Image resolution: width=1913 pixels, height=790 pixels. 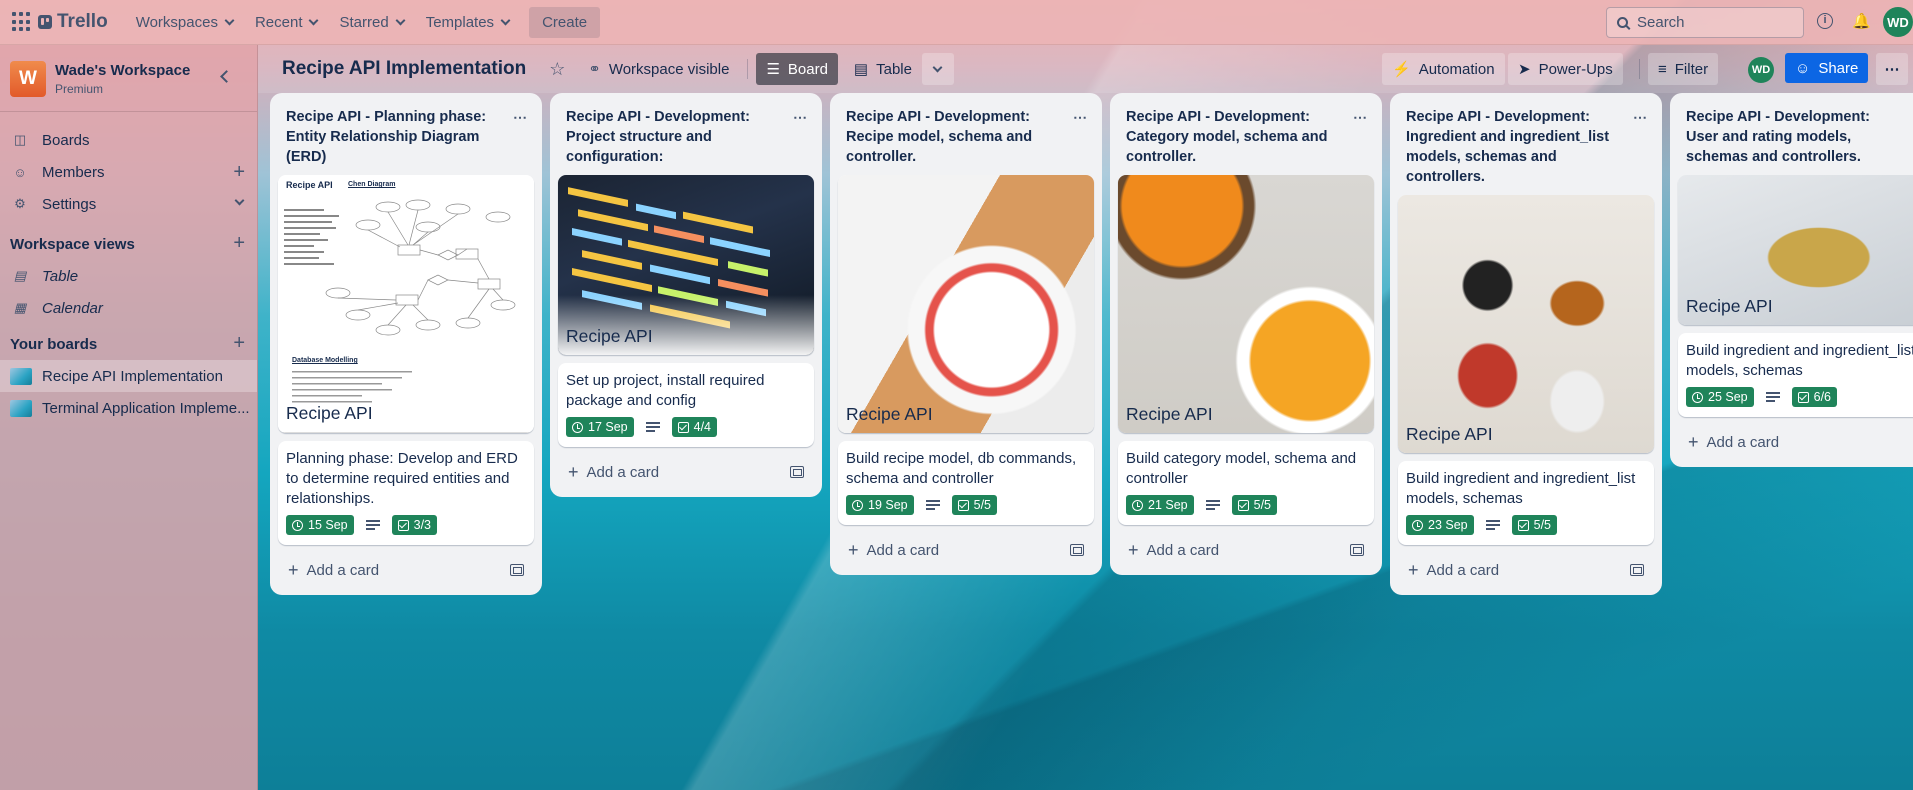 What do you see at coordinates (239, 343) in the screenshot?
I see `add-board-icon: +` at bounding box center [239, 343].